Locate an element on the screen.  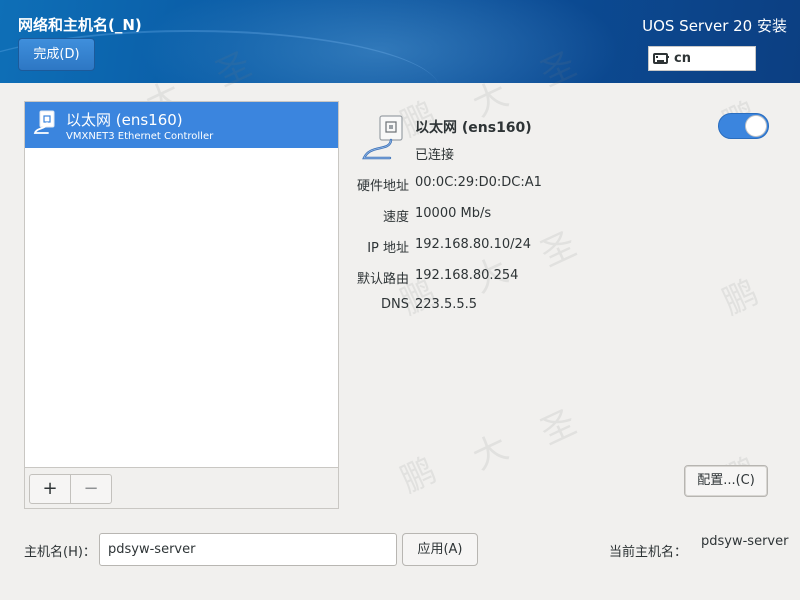
watermark-char: 大 is located at coordinates (490, 452).